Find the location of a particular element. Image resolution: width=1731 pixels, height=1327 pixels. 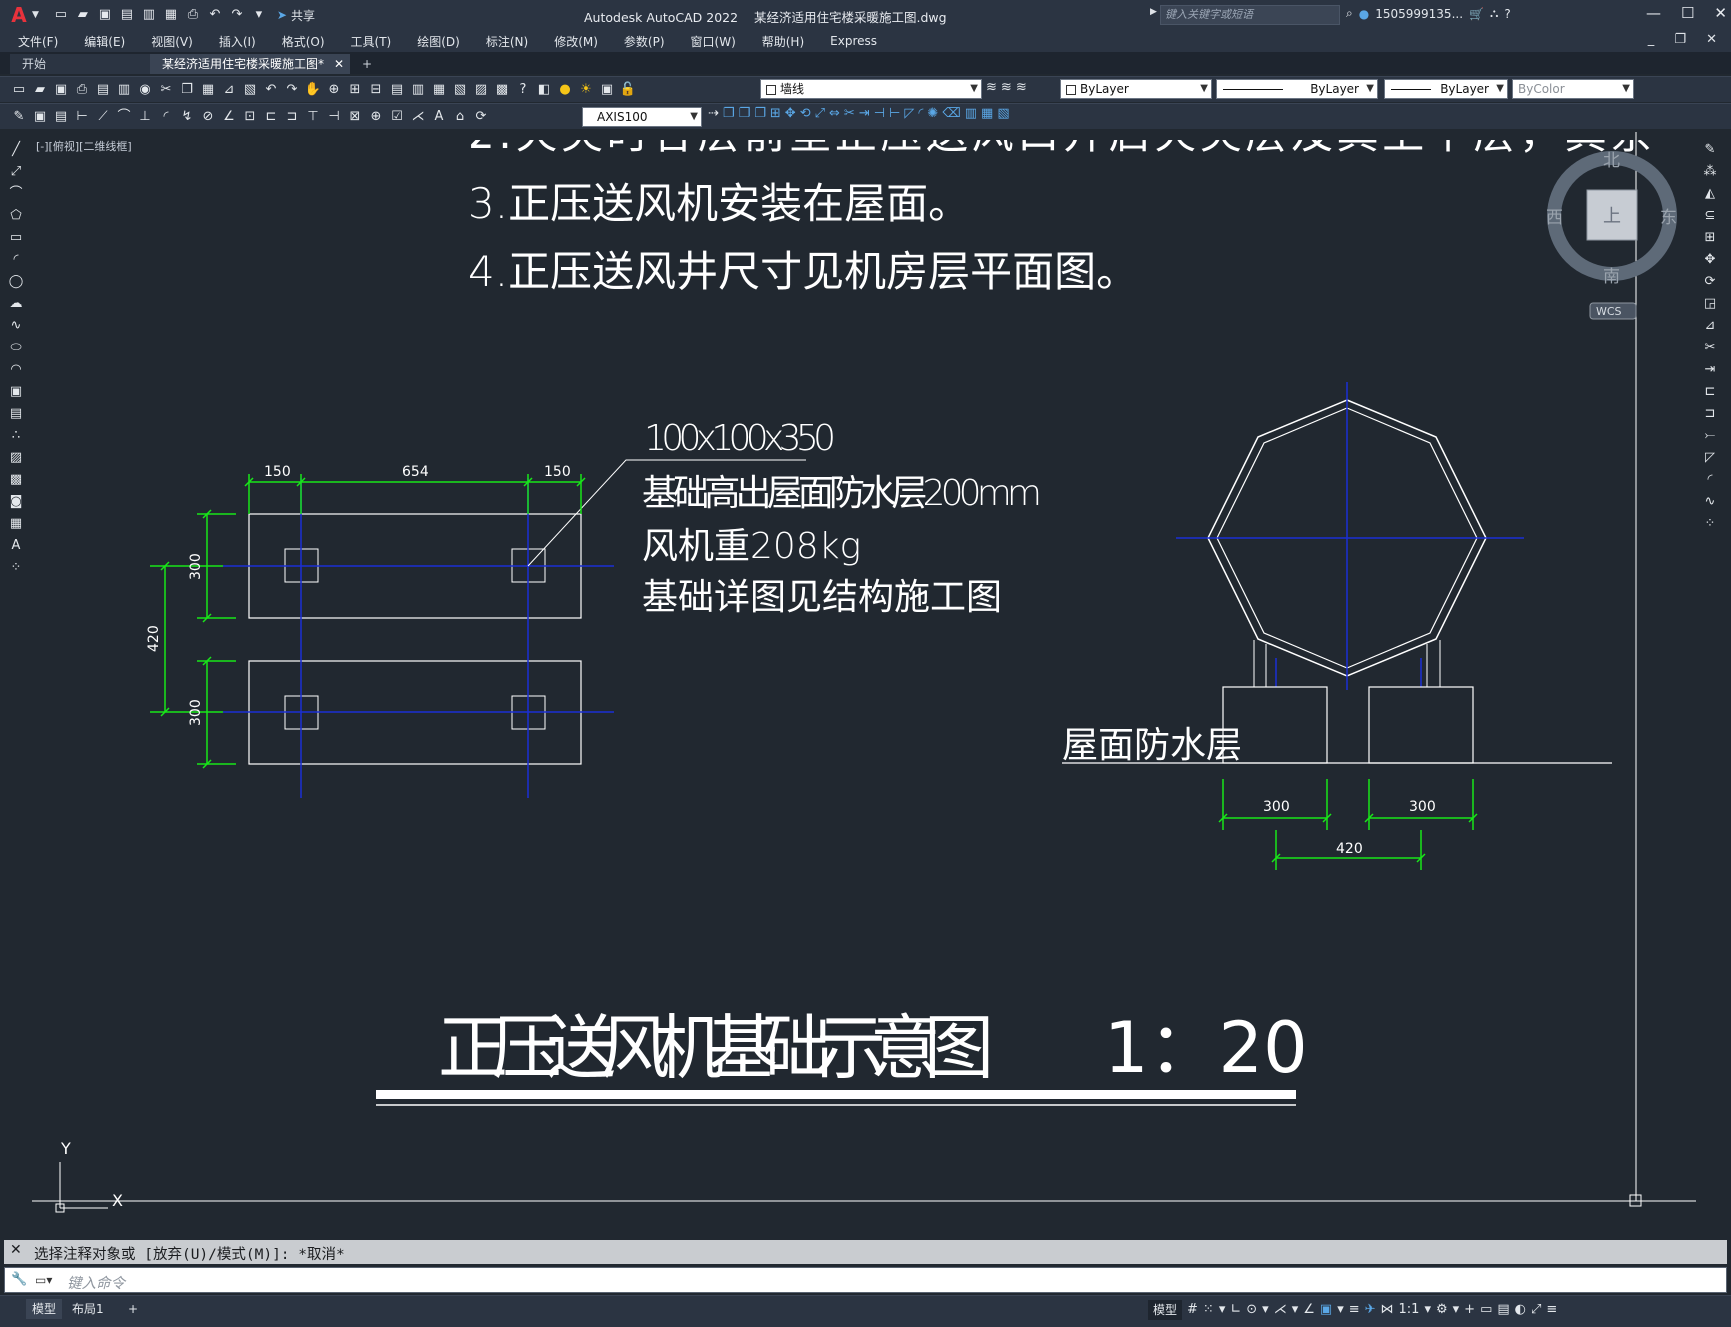

quick-properties-icon: ▤ is located at coordinates (1503, 1310).